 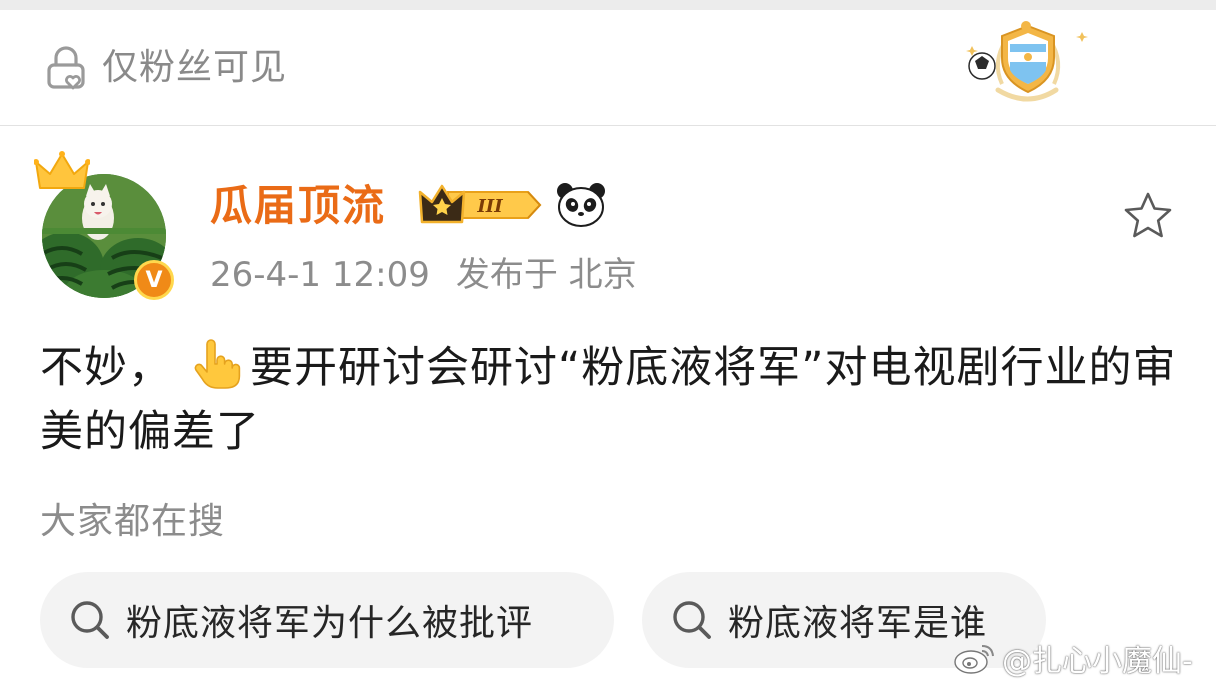 I want to click on watermark-handle: @扎心小魔仙-, so click(x=1097, y=661).